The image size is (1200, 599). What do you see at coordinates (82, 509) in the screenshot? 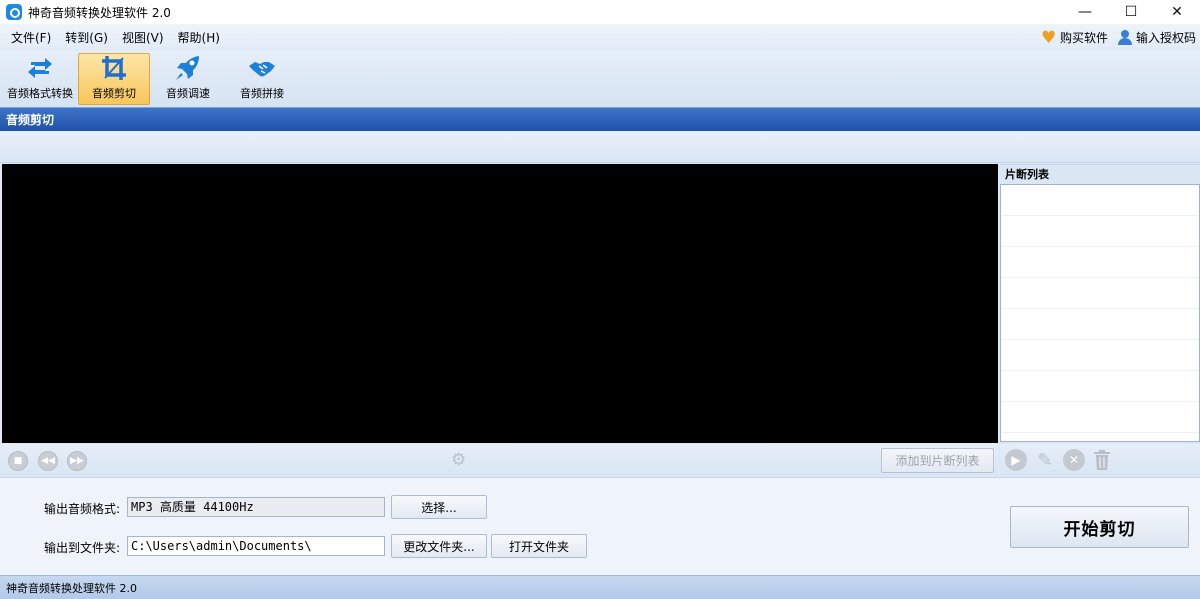
I see `output-format-label: 输出音频格式:` at bounding box center [82, 509].